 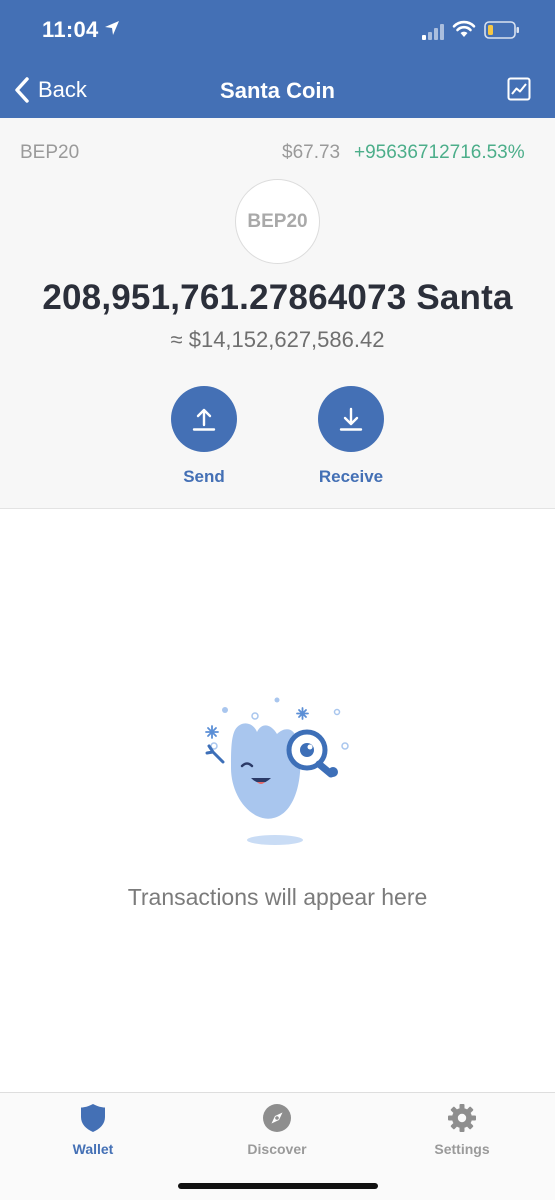 What do you see at coordinates (501, 30) in the screenshot?
I see `battery-icon` at bounding box center [501, 30].